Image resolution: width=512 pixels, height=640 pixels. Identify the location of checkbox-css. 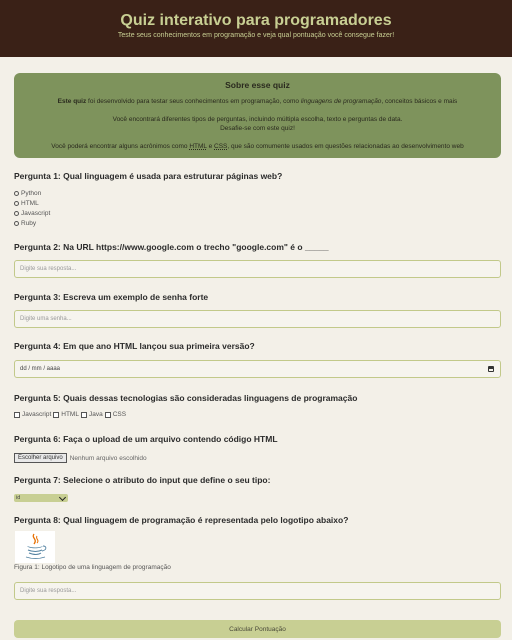
(107, 414).